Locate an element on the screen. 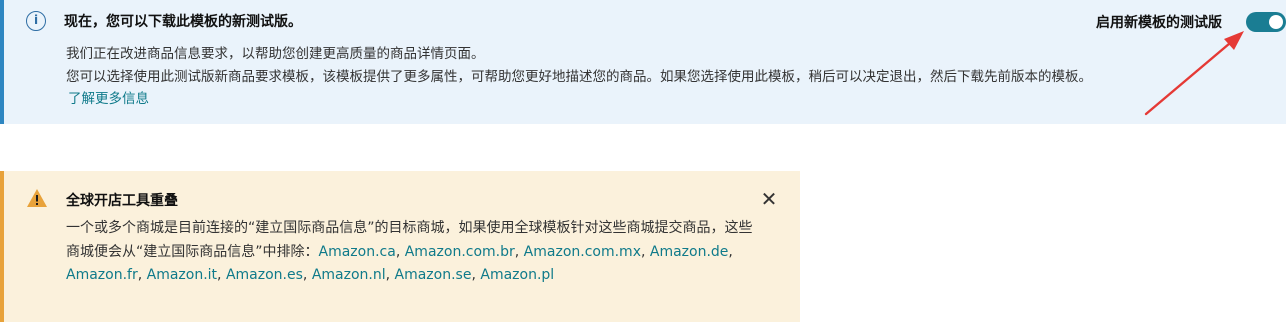 Image resolution: width=1286 pixels, height=322 pixels. close-icon: ✕ is located at coordinates (769, 199).